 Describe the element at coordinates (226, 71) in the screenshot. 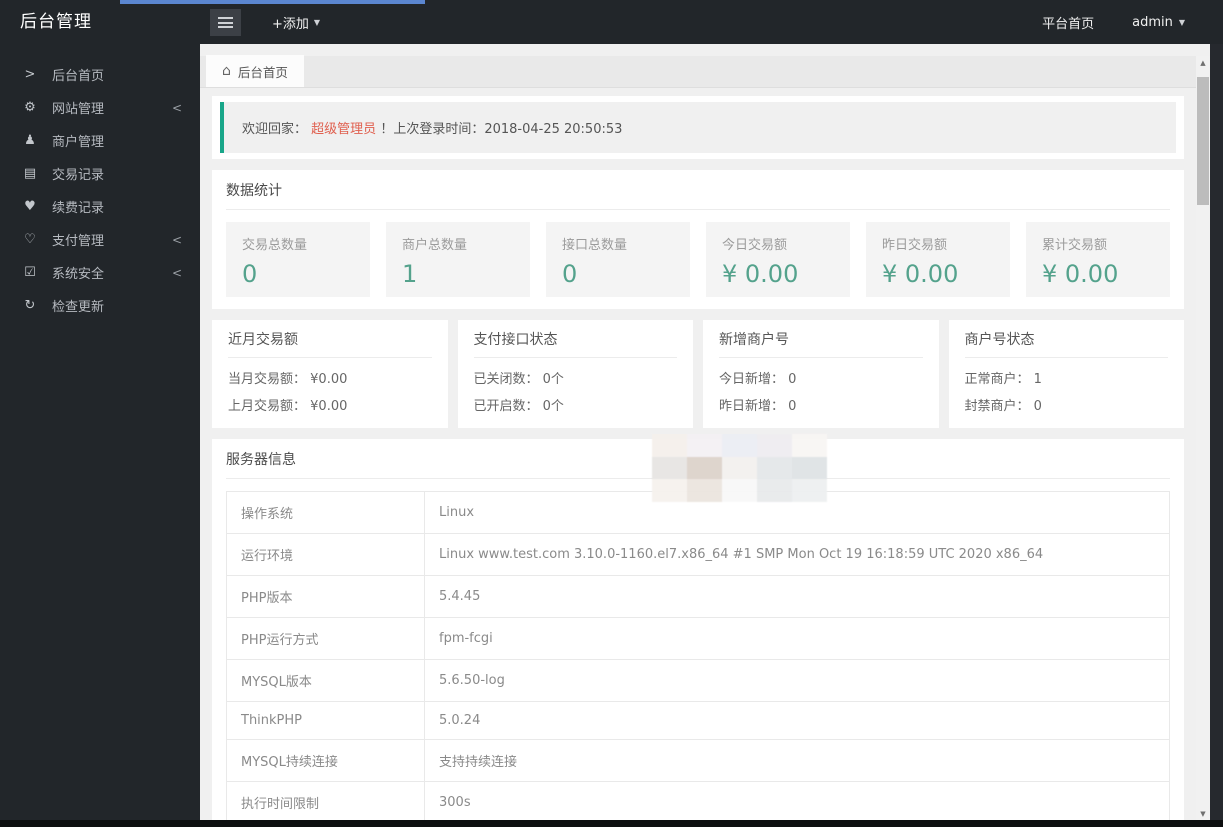

I see `home-icon: ⌂` at that location.